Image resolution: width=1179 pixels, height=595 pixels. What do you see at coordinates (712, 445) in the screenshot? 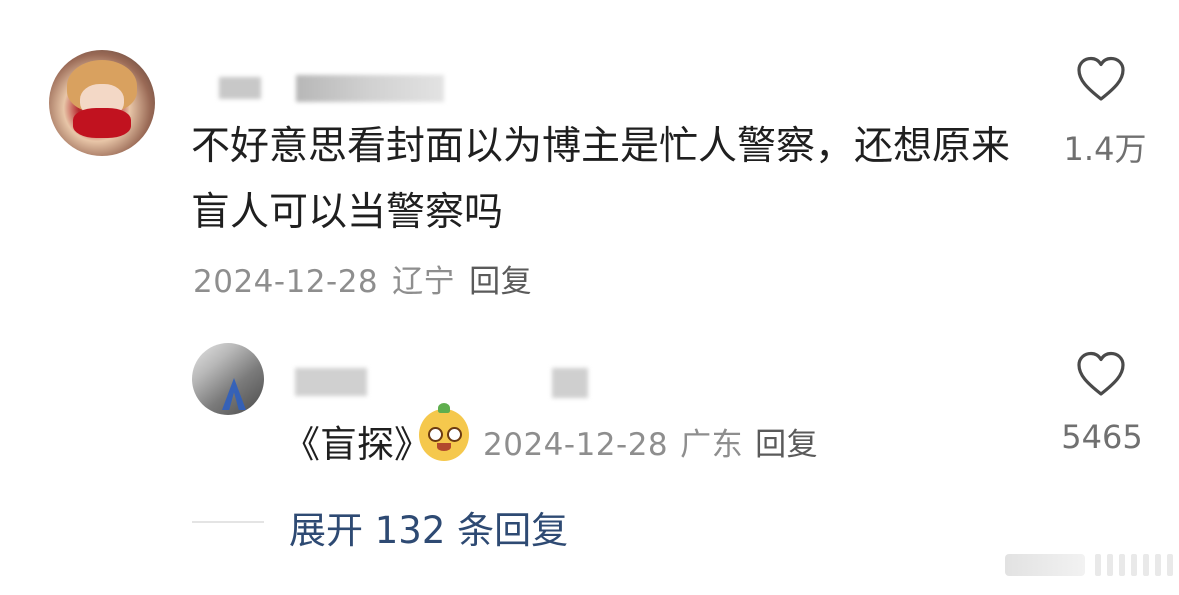
I see `reply-location: 广东` at bounding box center [712, 445].